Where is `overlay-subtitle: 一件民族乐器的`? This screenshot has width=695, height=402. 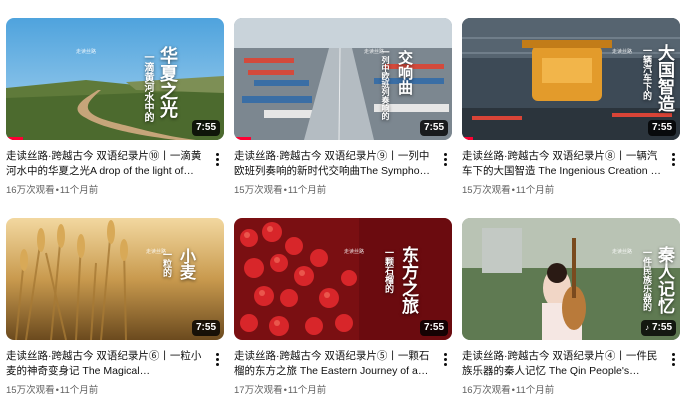 overlay-subtitle: 一件民族乐器的 is located at coordinates (646, 279).